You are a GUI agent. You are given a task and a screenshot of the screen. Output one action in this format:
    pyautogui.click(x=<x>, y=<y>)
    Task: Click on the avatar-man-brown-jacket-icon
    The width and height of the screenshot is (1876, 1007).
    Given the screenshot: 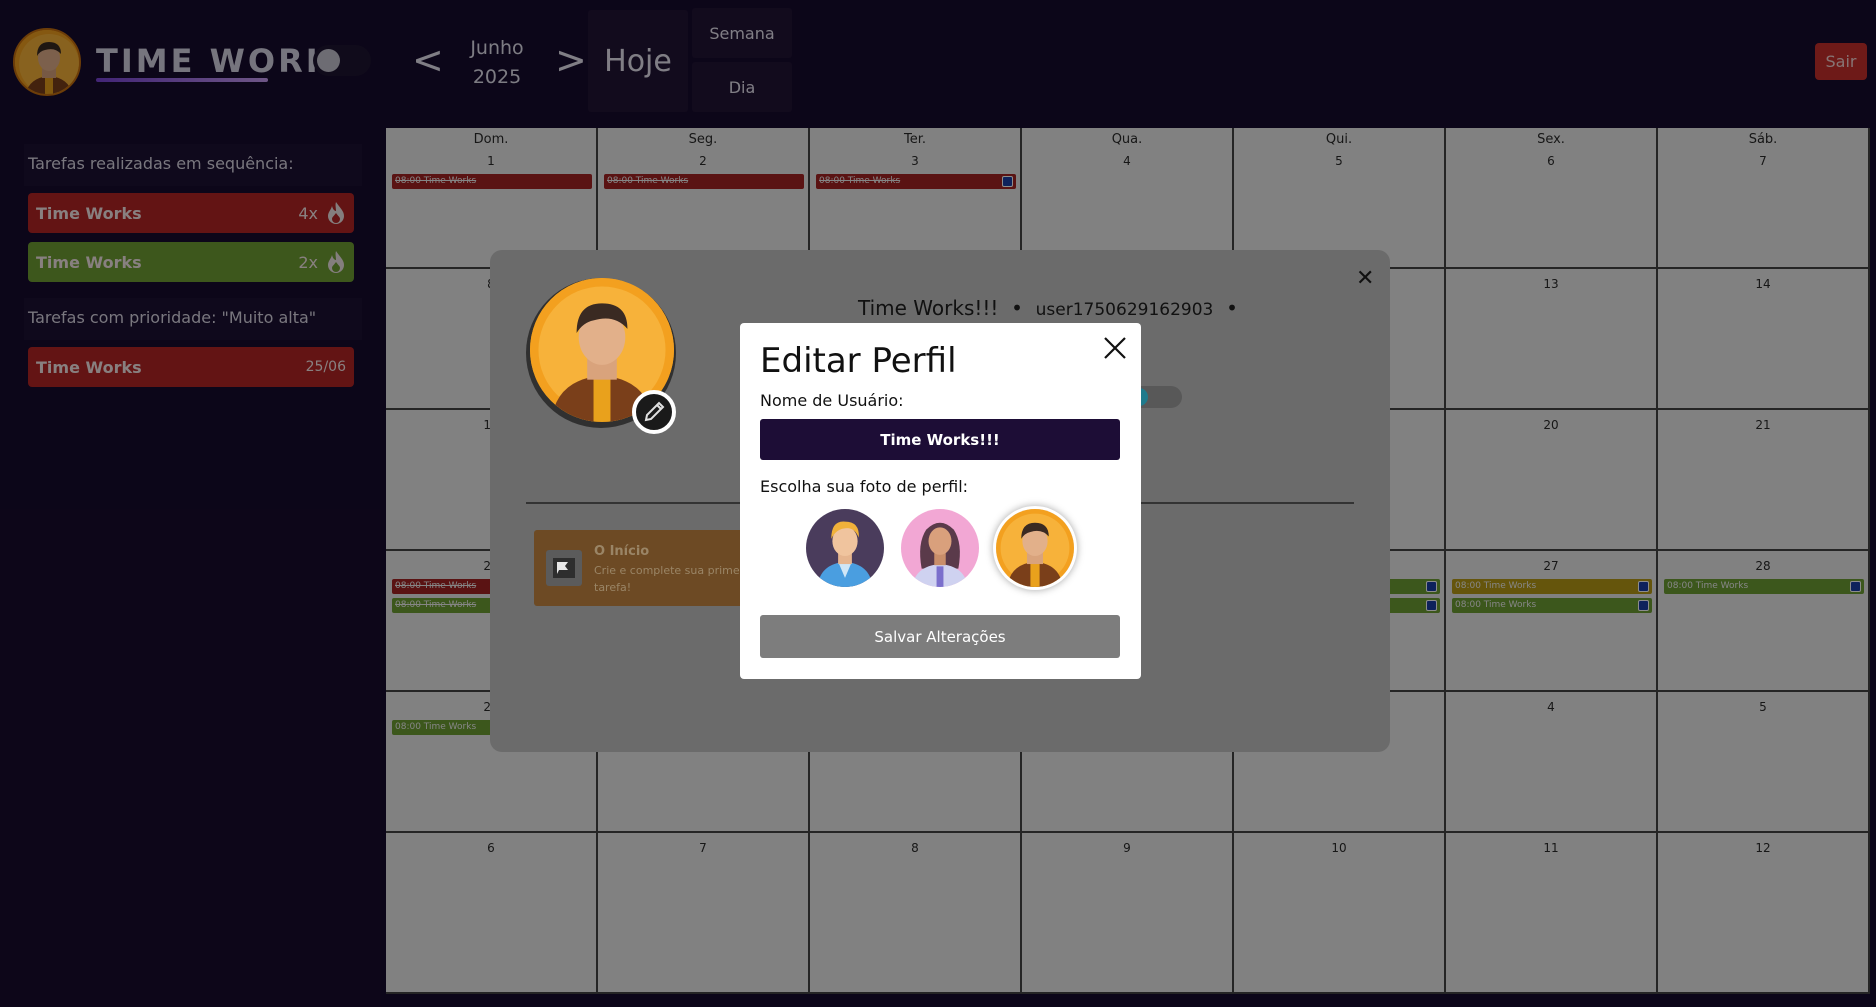 What is the action you would take?
    pyautogui.click(x=1035, y=548)
    